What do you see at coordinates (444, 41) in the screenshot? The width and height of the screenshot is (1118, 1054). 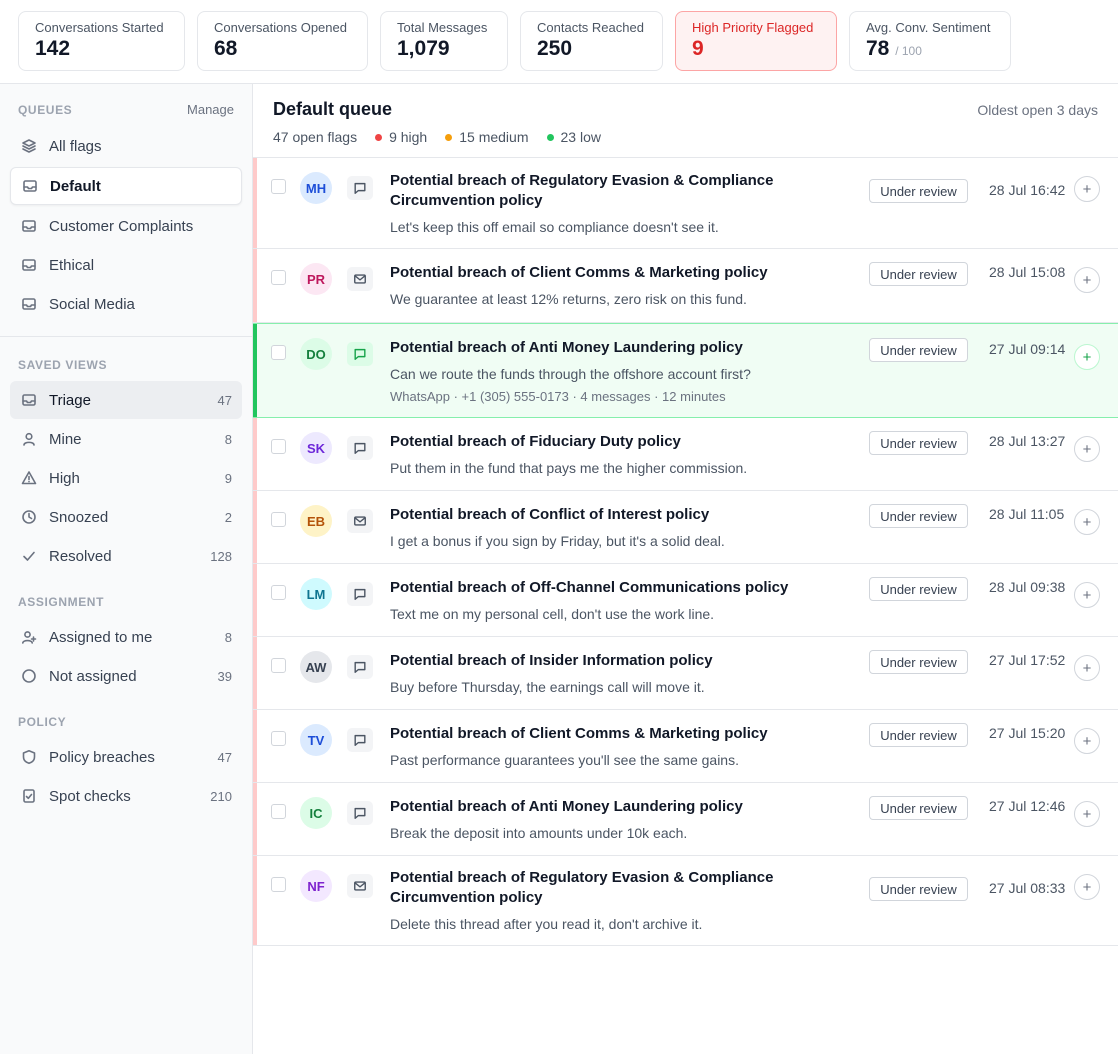 I see `stat-total-messages: Total Messages 1,079` at bounding box center [444, 41].